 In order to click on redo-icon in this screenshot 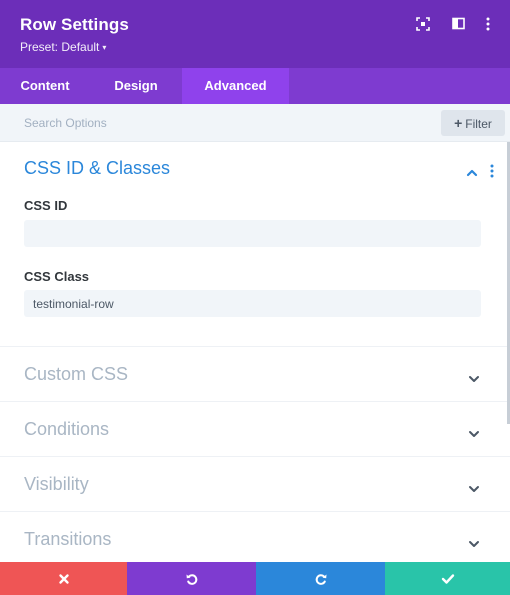, I will do `click(320, 579)`.